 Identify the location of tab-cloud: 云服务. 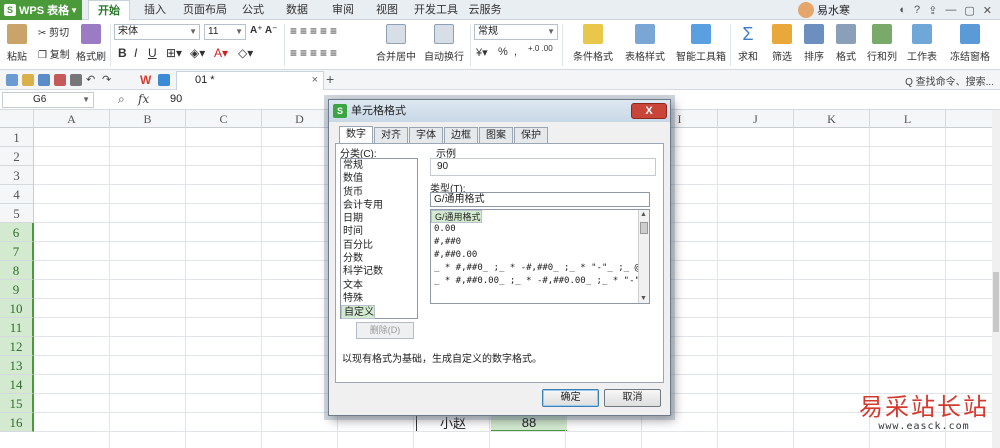
(485, 10).